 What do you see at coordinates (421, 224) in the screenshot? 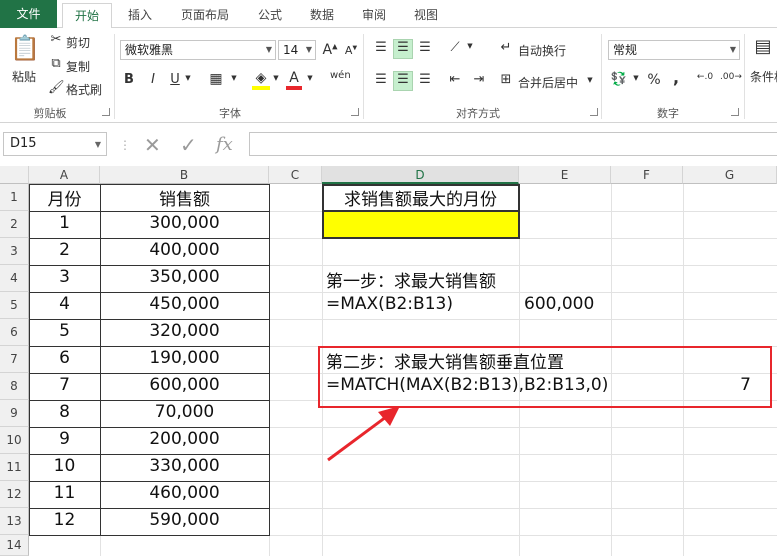
I see `cell-d2-answer` at bounding box center [421, 224].